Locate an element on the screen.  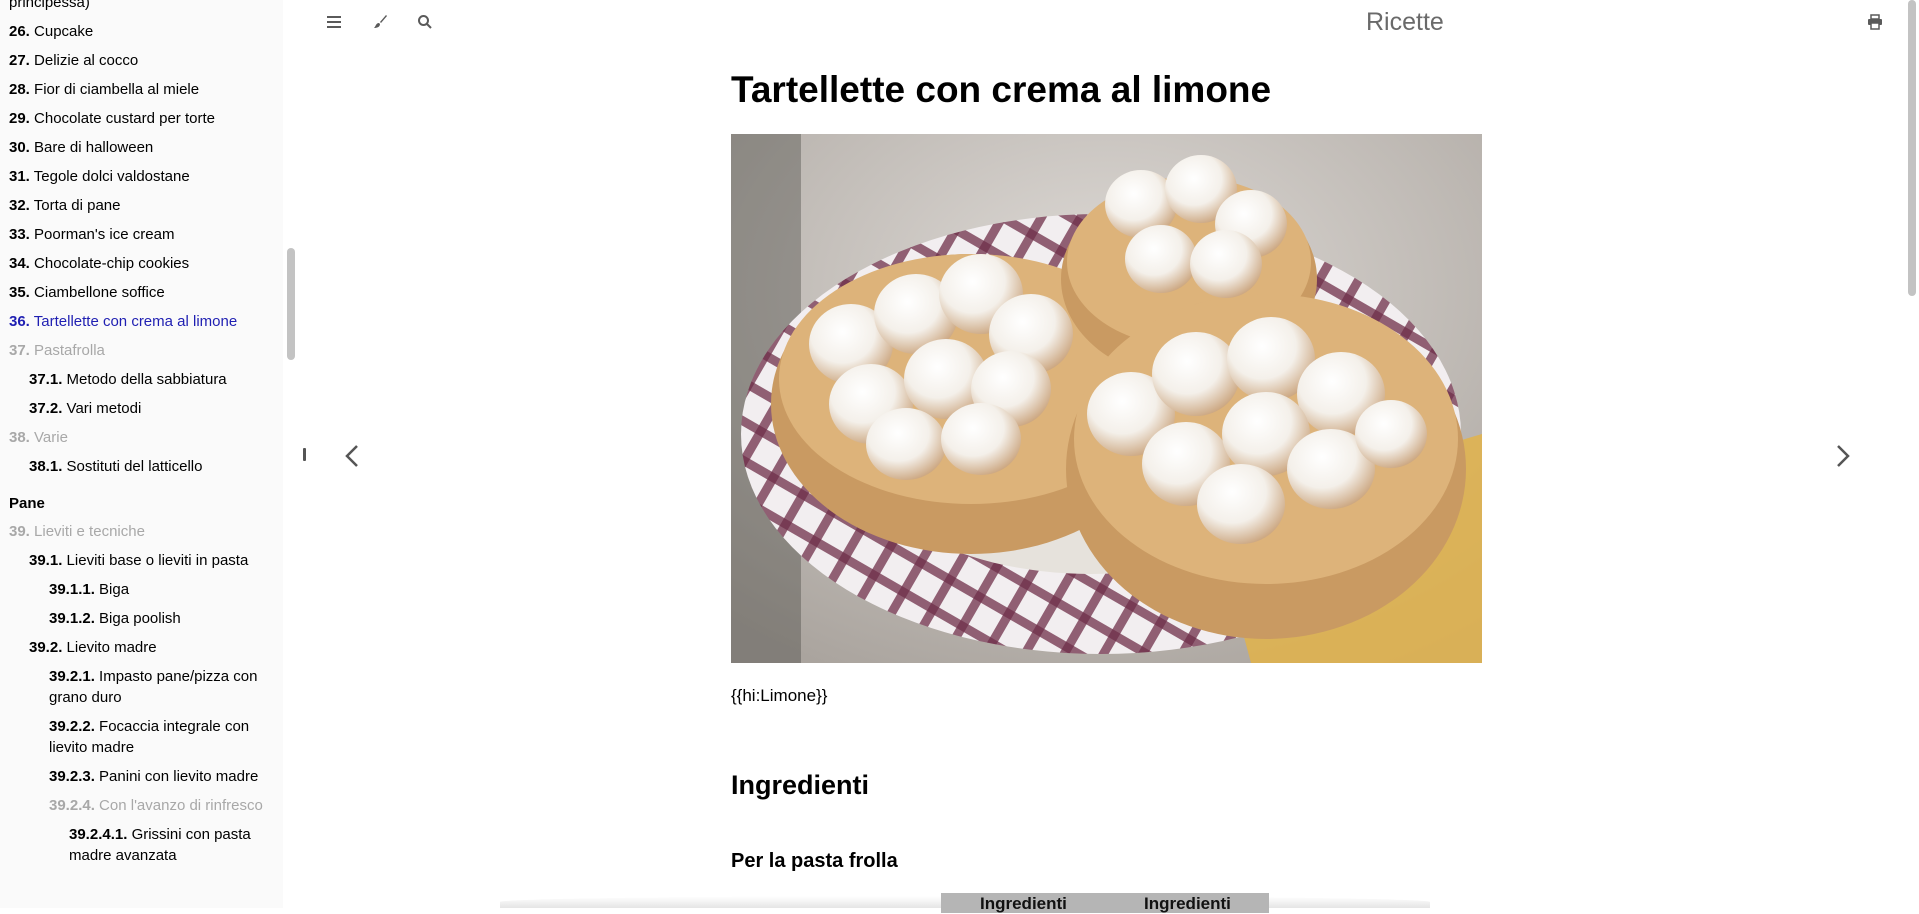
toc-item-number: 39.1.2. is located at coordinates (72, 618).